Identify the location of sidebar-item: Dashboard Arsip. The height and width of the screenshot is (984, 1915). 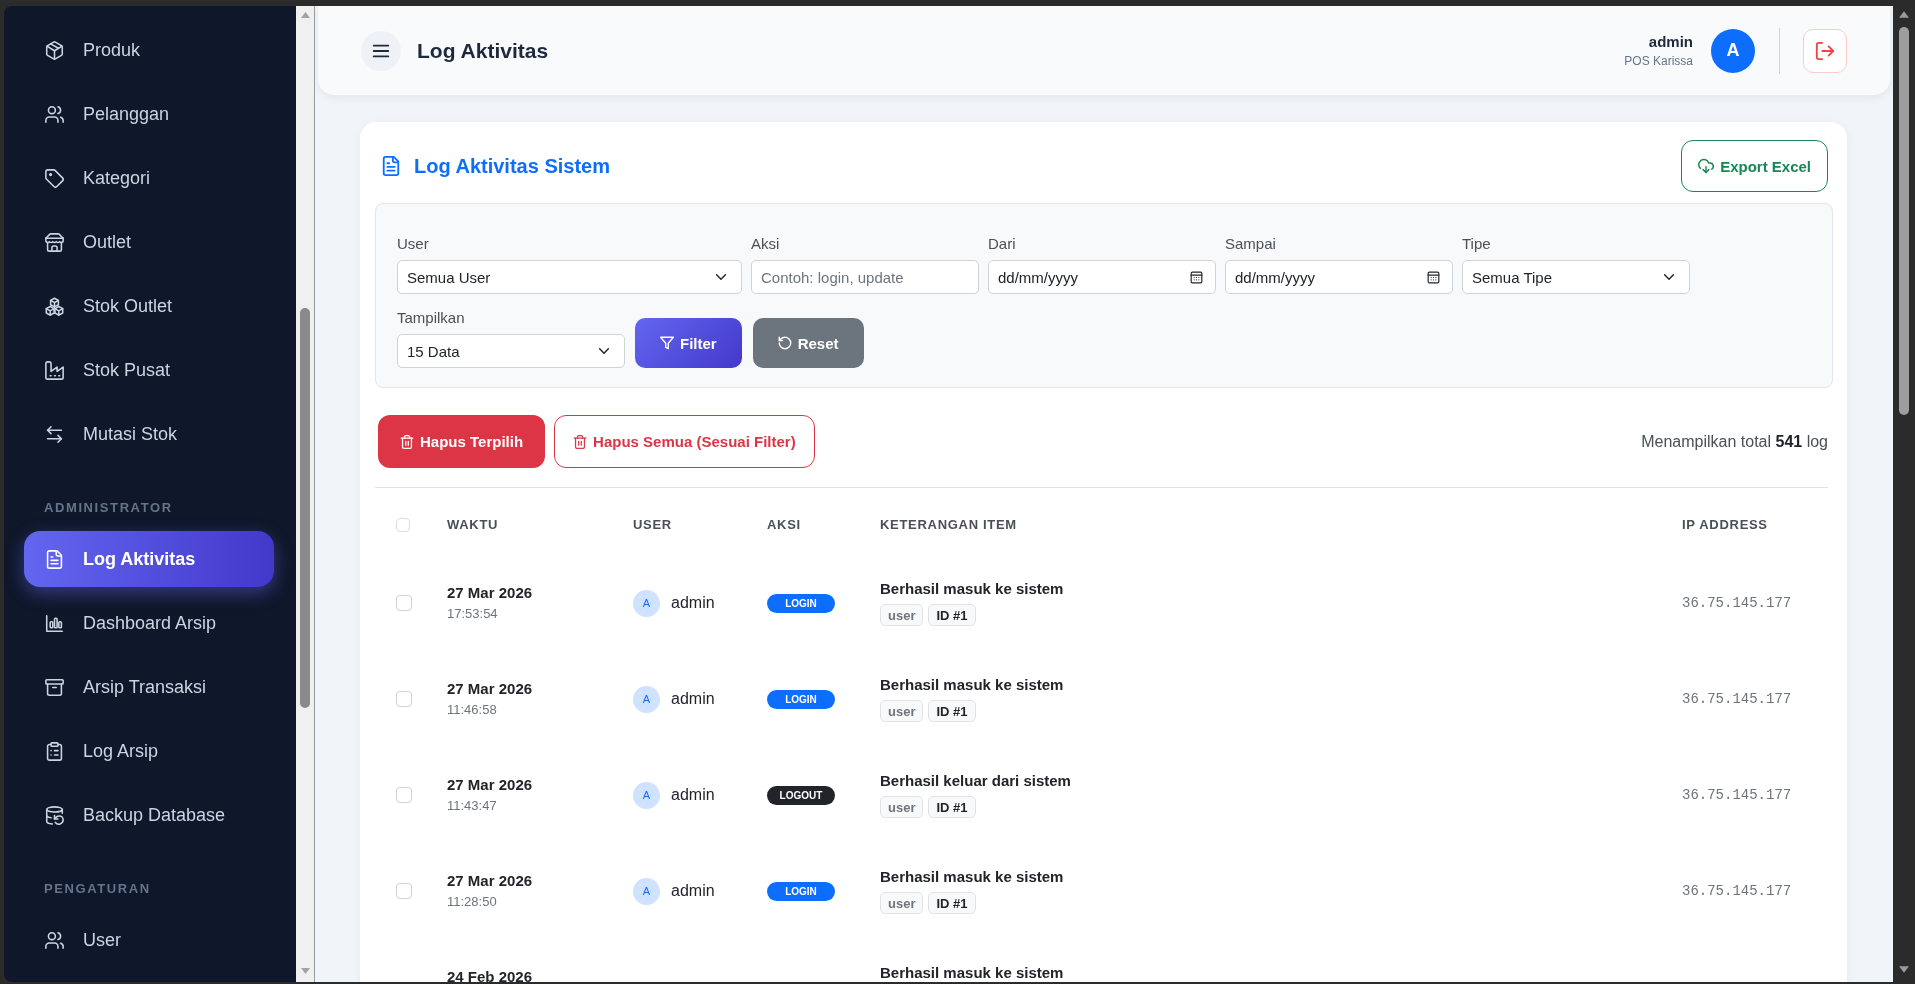
(149, 623).